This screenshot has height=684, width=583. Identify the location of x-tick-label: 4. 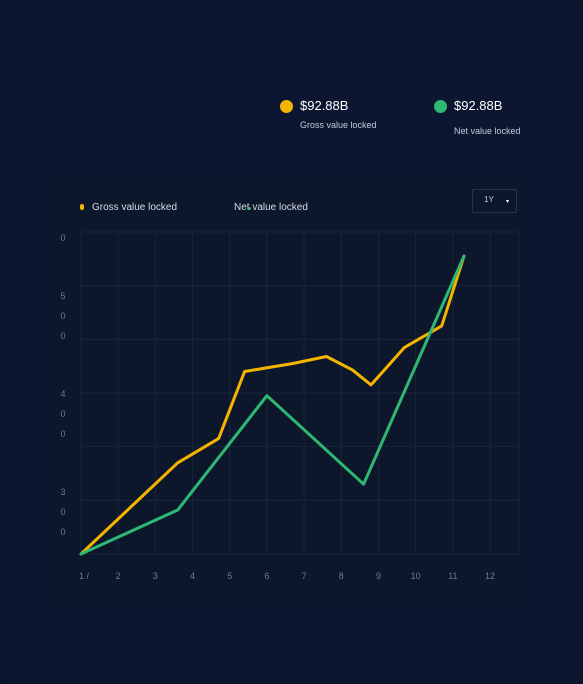
(192, 576).